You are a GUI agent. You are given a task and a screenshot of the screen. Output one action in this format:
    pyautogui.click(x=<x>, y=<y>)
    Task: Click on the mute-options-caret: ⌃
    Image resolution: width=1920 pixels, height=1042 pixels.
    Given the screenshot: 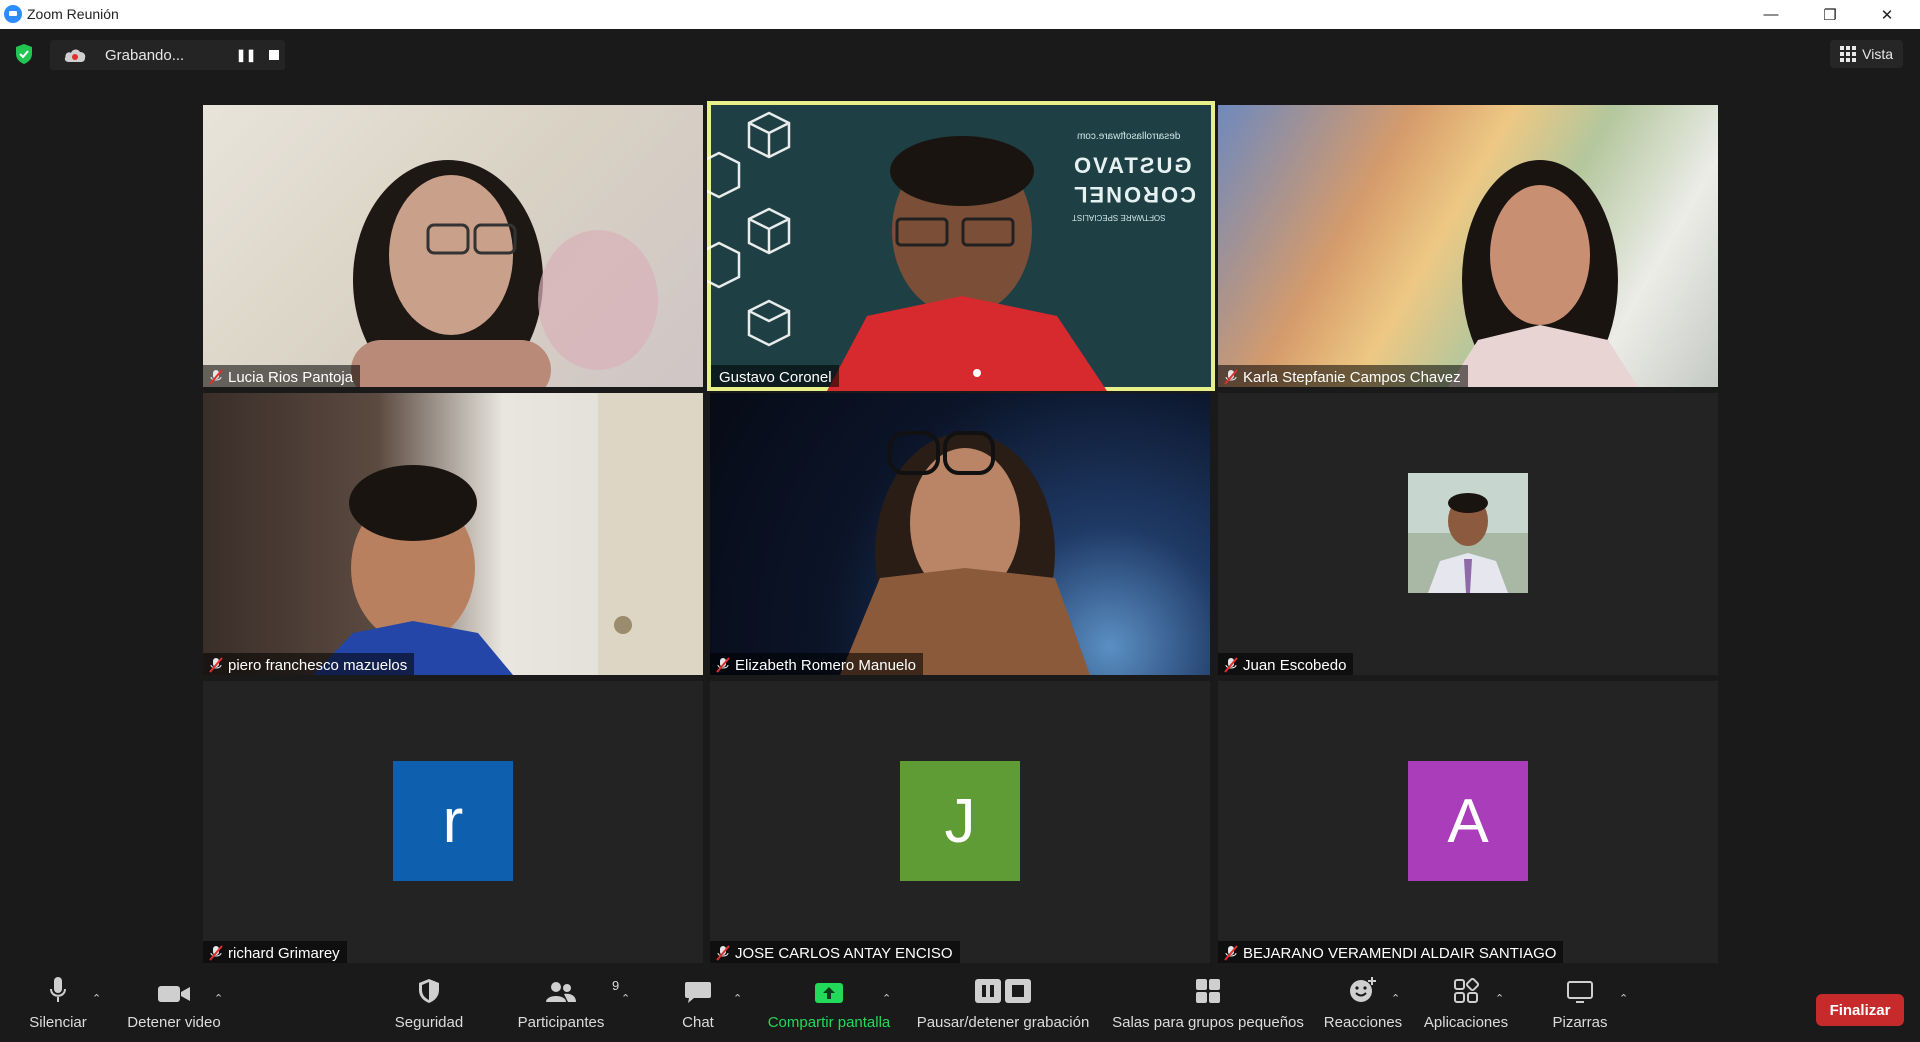 What is the action you would take?
    pyautogui.click(x=96, y=998)
    